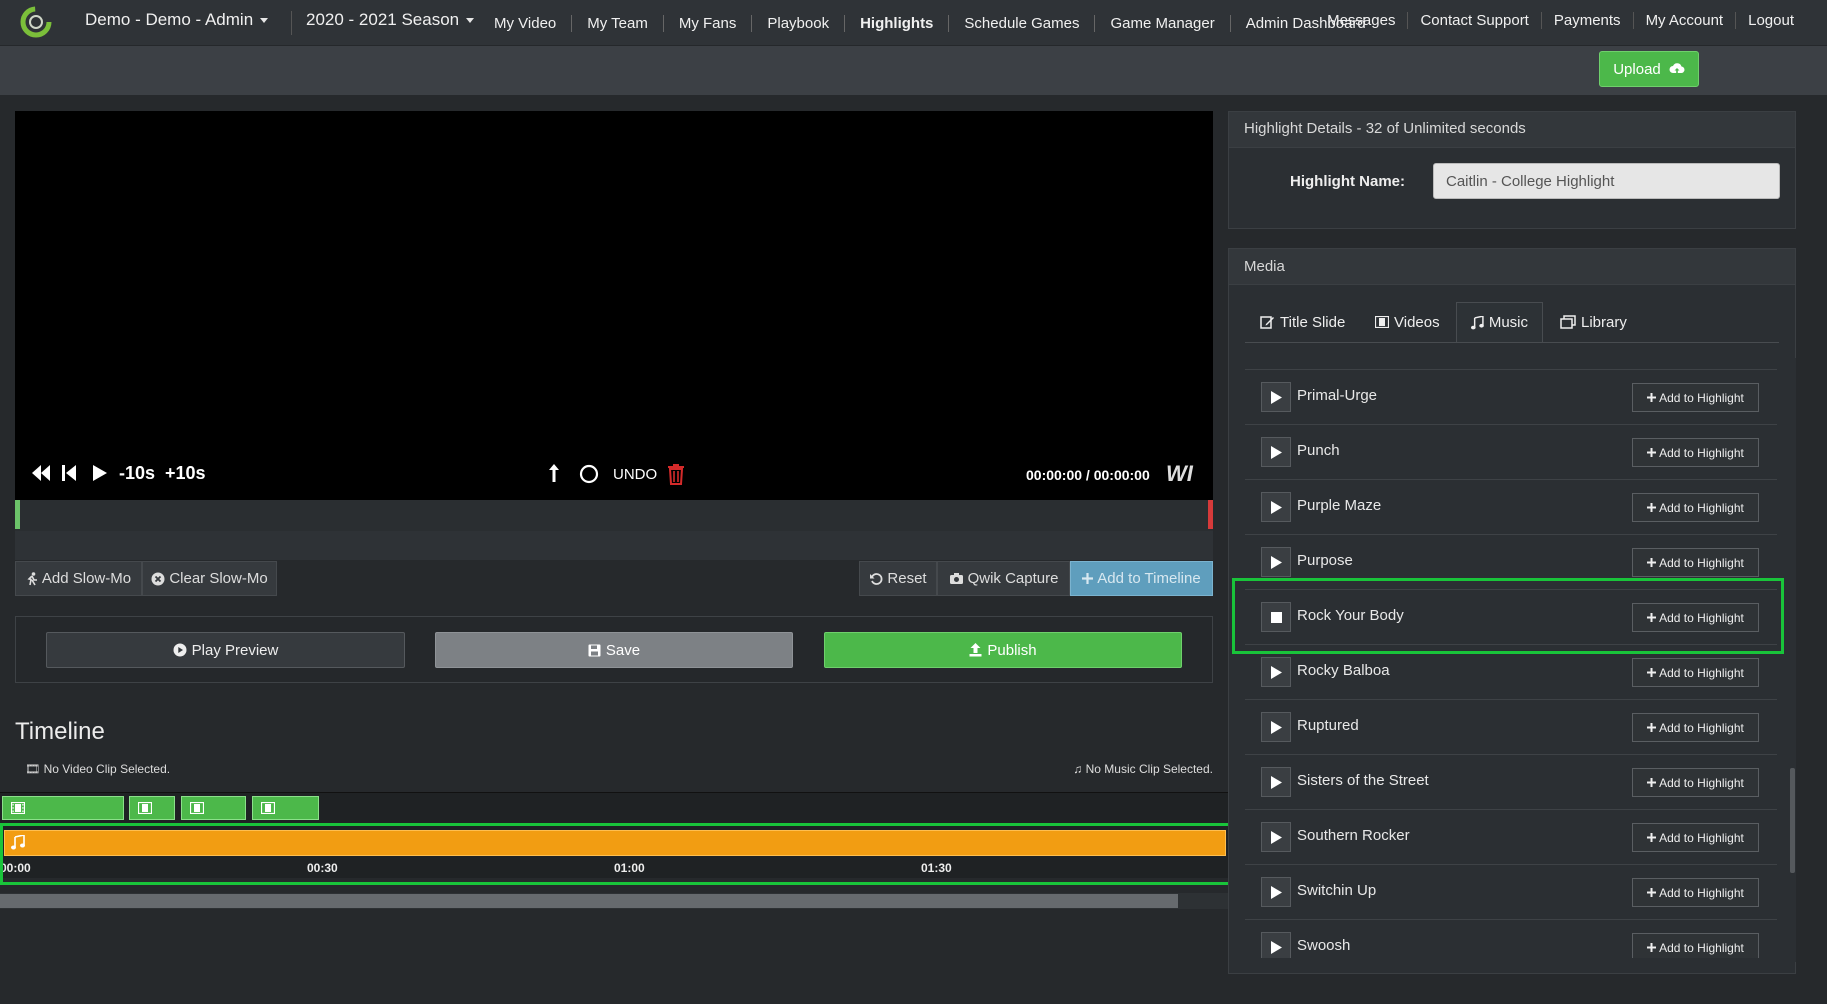 The image size is (1827, 1004). I want to click on track-list-scrollbar-thumb, so click(1792, 820).